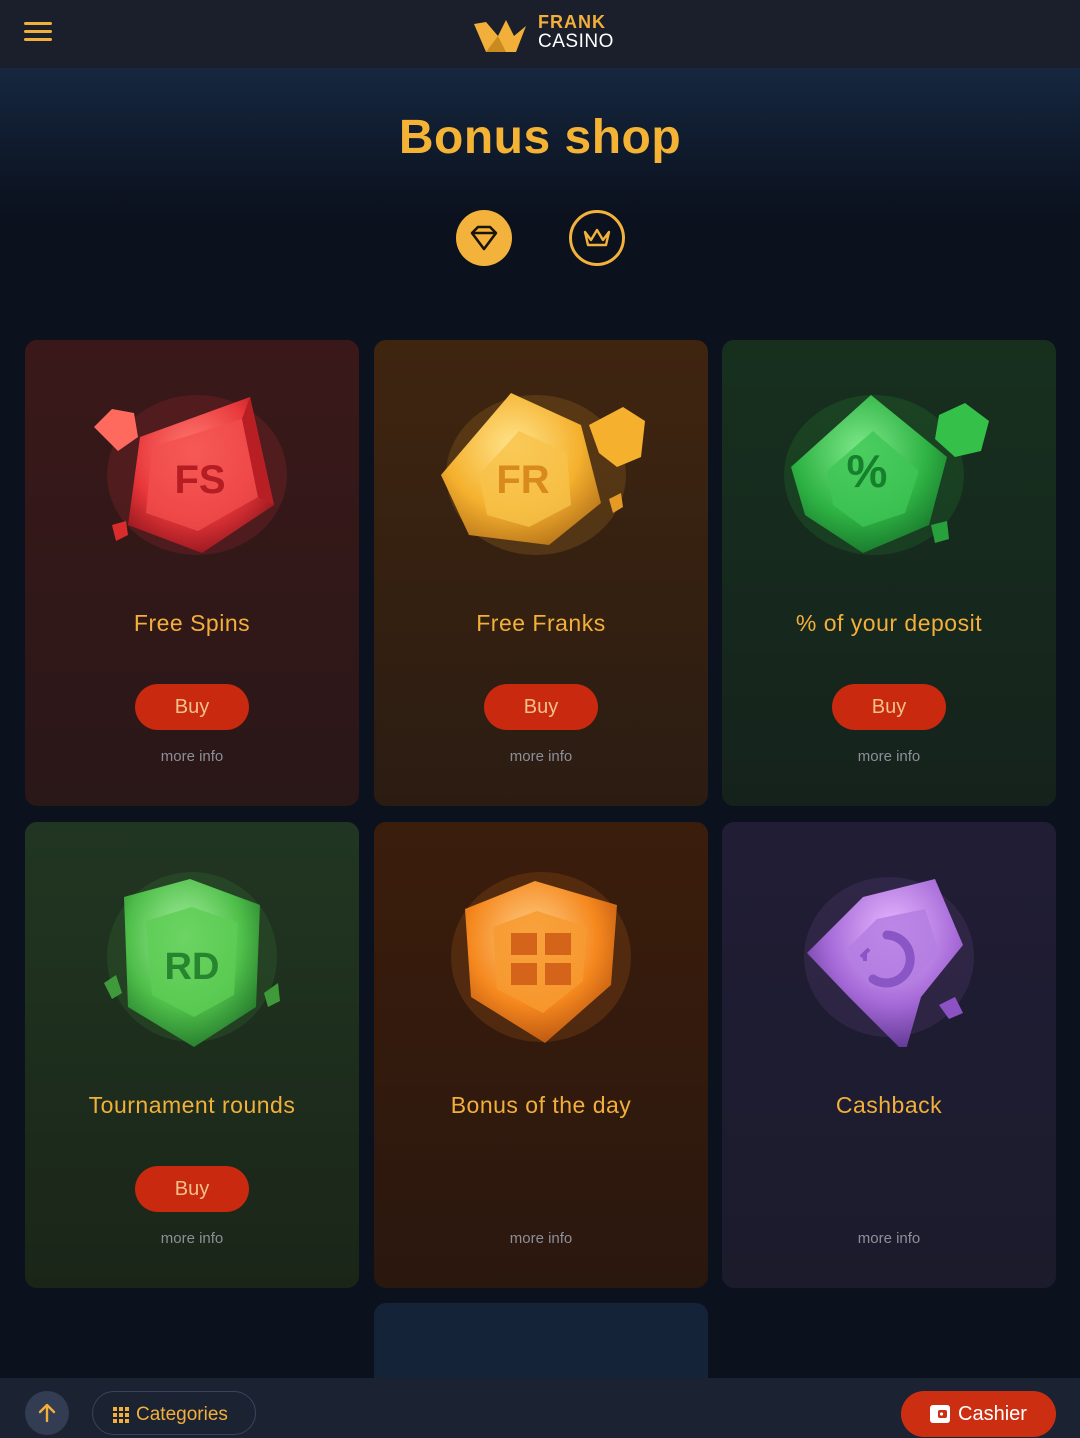 The width and height of the screenshot is (1080, 1438). I want to click on green-crystal-gem-icon: RD, so click(192, 959).